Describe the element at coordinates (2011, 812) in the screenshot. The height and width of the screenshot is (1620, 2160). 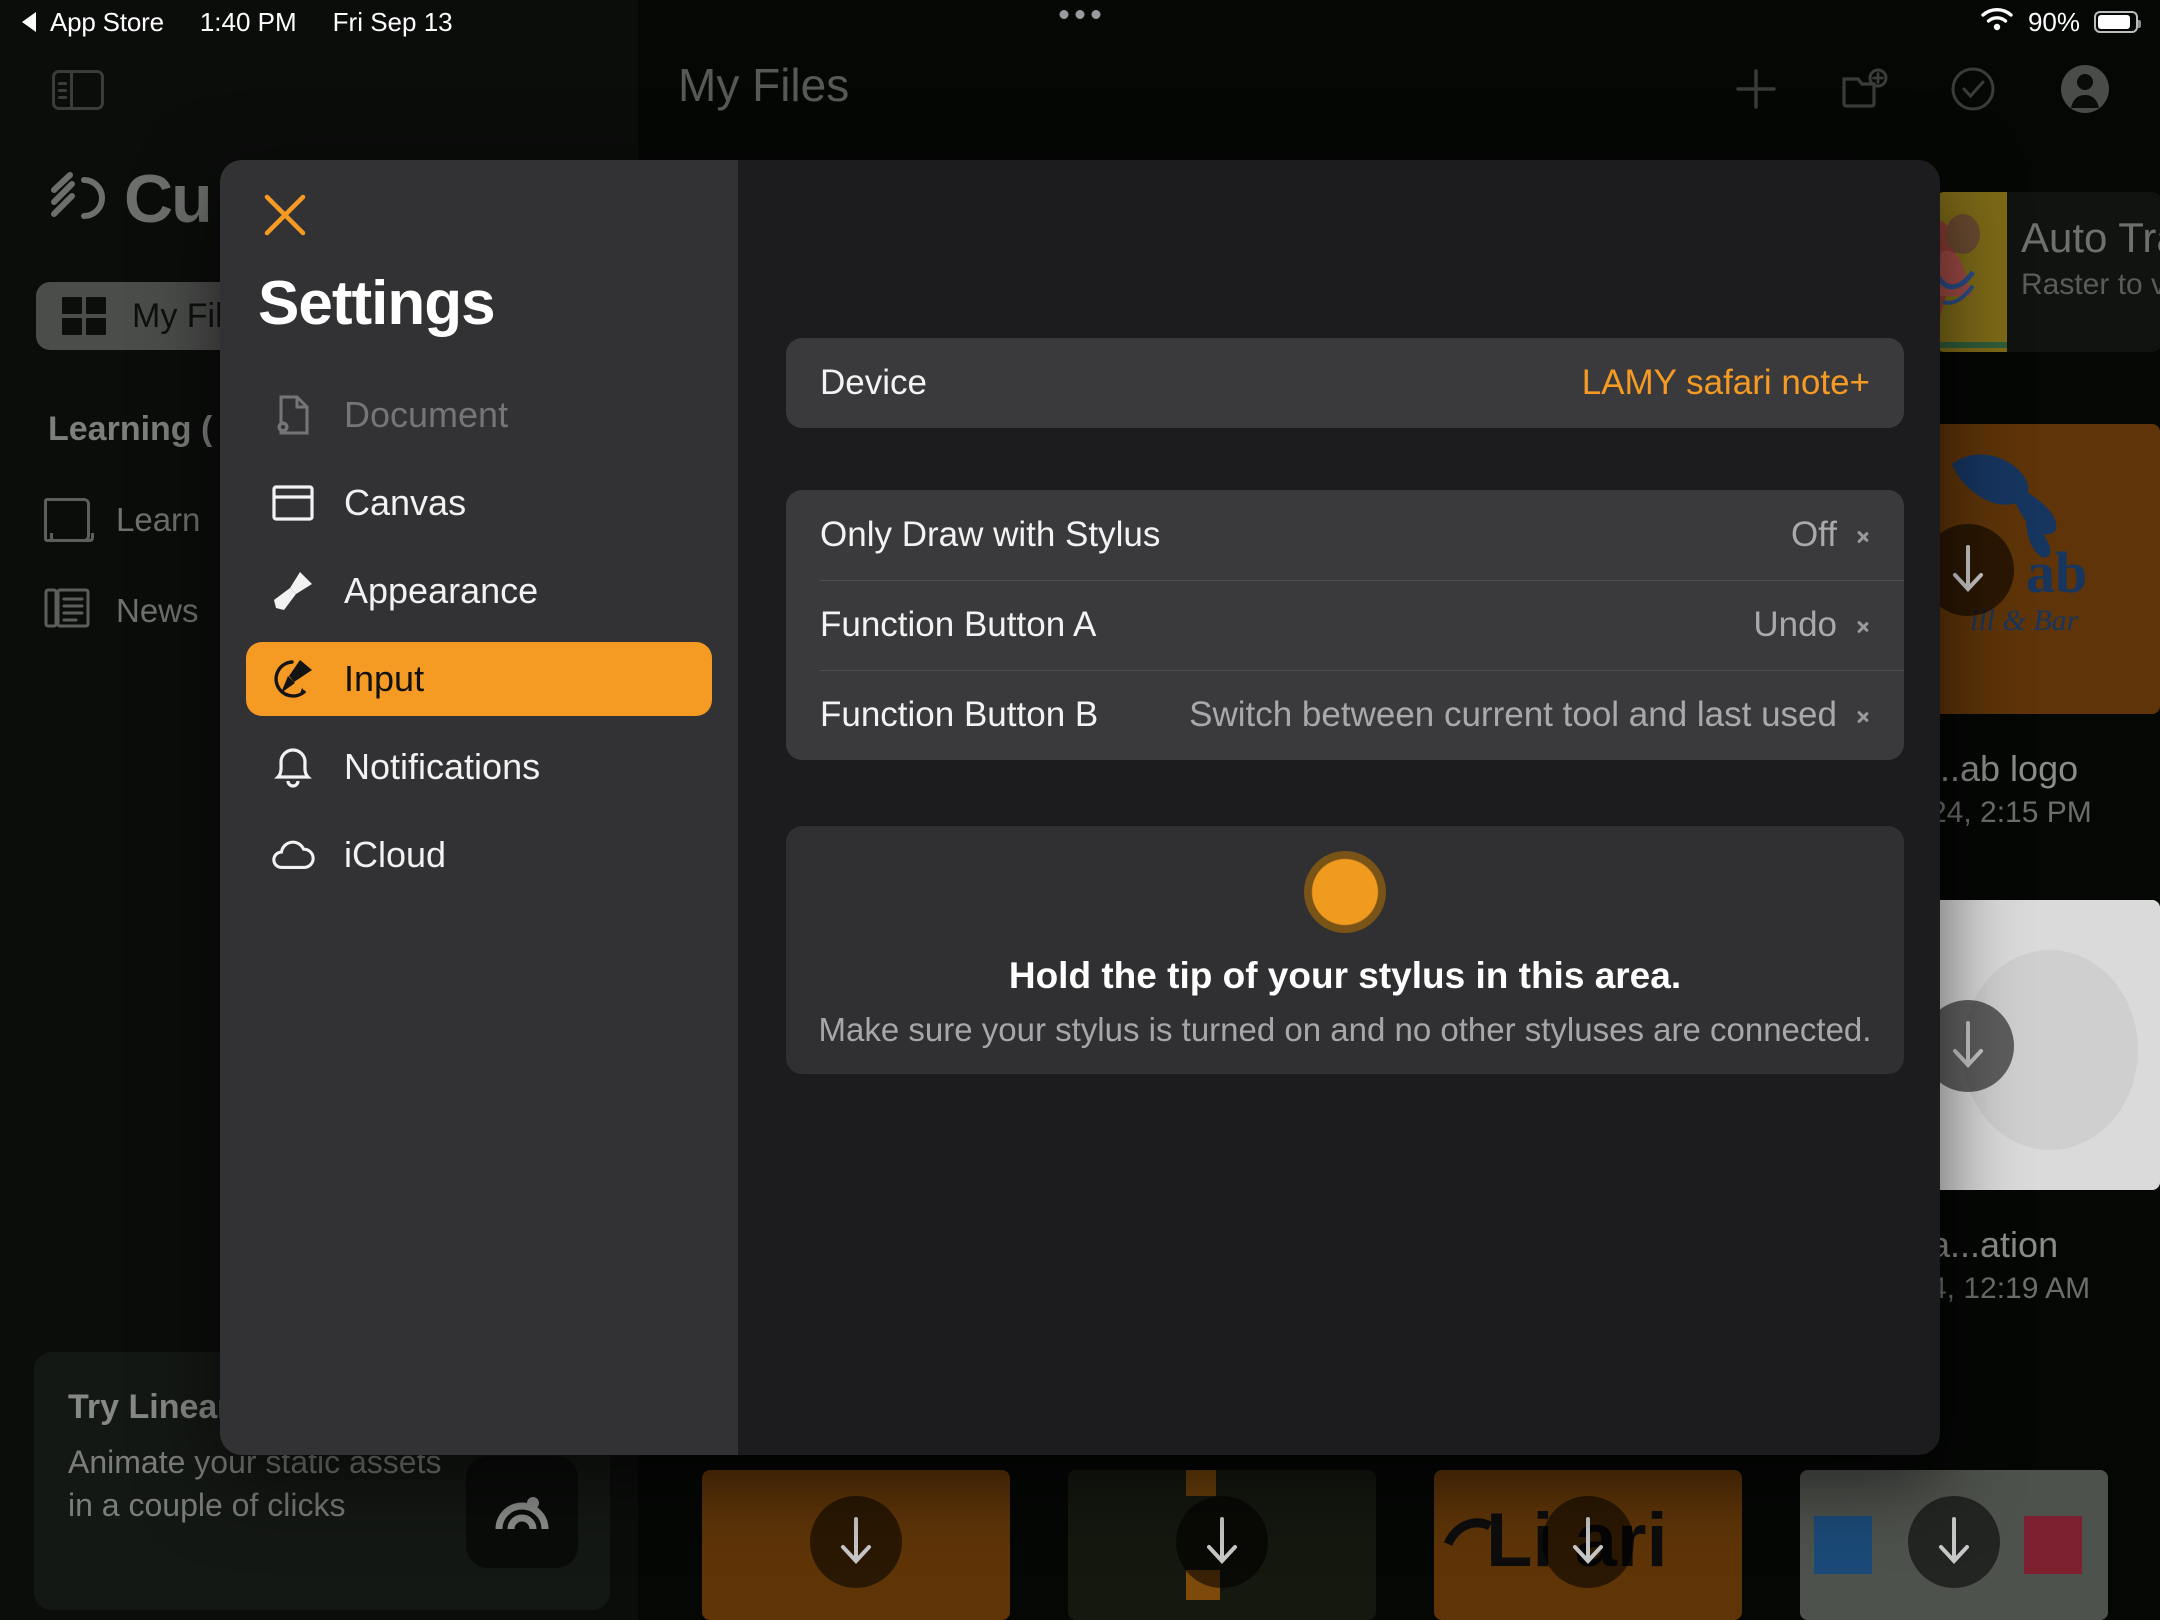
I see `file-date: 24, 2:15 PM` at that location.